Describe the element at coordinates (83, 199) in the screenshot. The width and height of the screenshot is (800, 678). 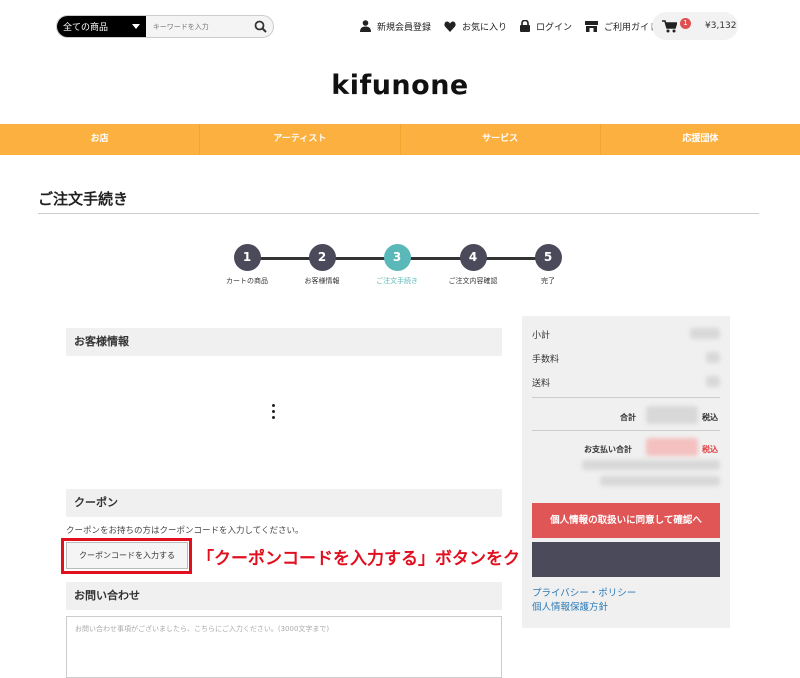
I see `page-title: ご注文手続き` at that location.